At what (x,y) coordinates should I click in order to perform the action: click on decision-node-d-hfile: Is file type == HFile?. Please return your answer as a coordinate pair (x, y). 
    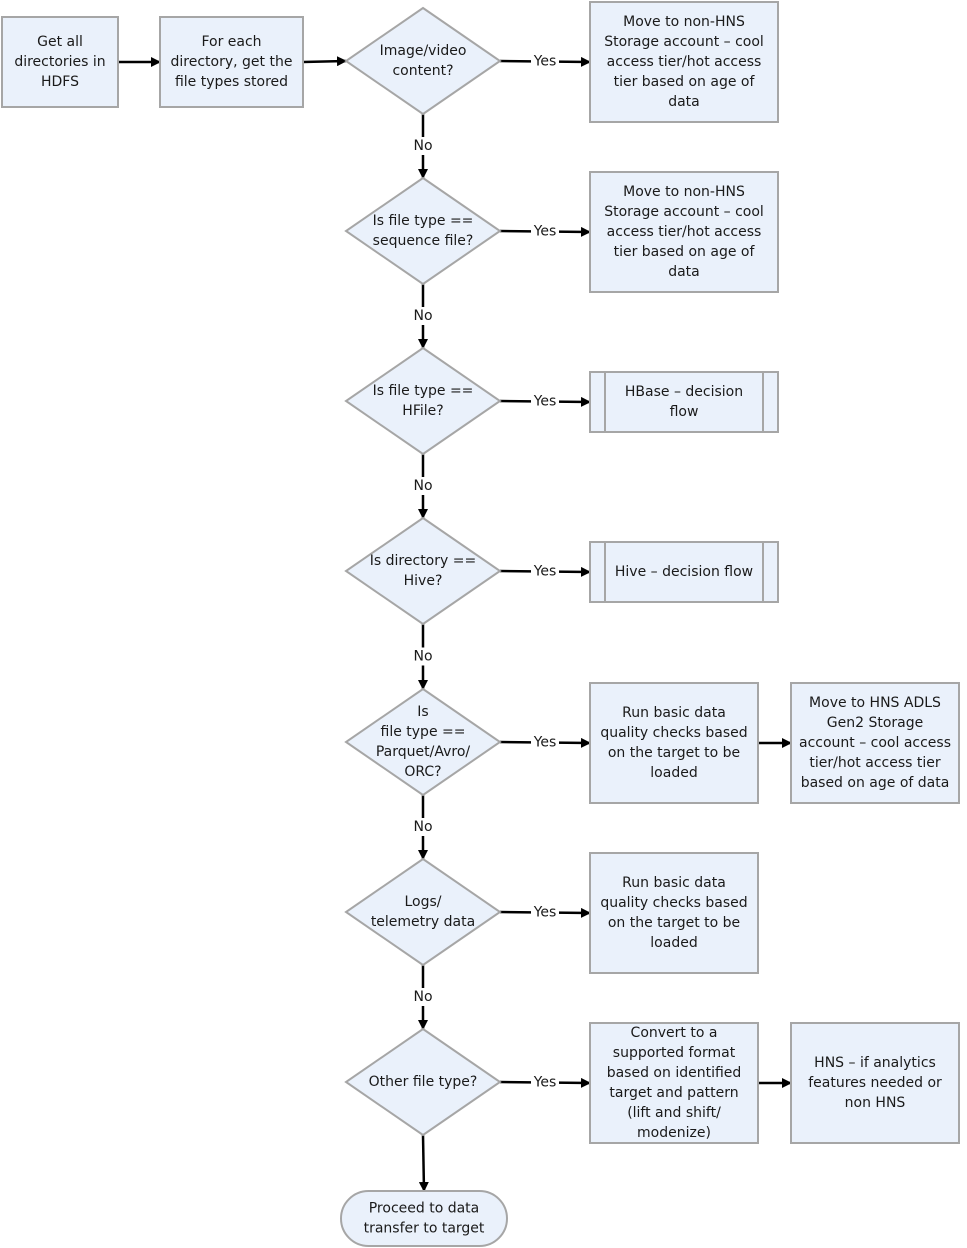
    Looking at the image, I should click on (423, 401).